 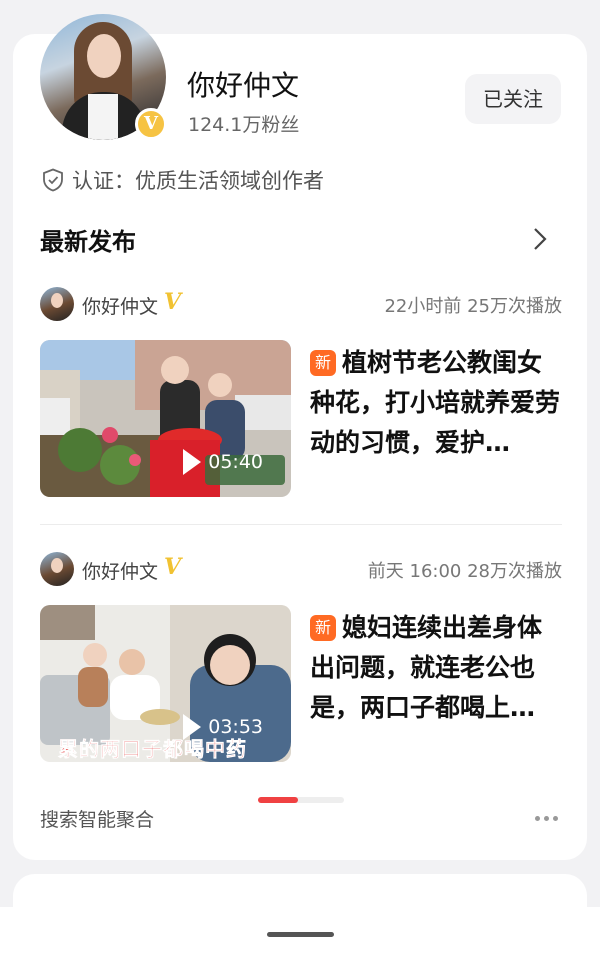 I want to click on verification-row: 认证：优质生活领域创作者, so click(x=183, y=180).